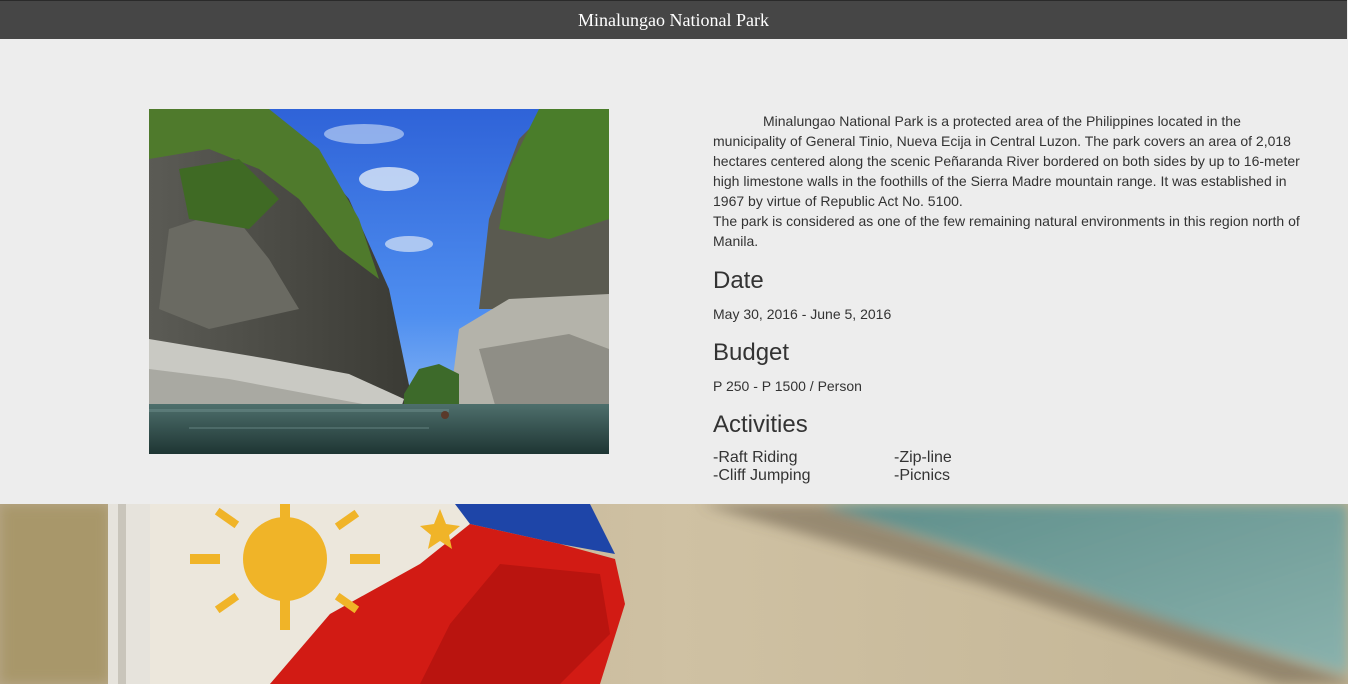 The image size is (1348, 684). What do you see at coordinates (923, 457) in the screenshot?
I see `activity-item: -Zip-line` at bounding box center [923, 457].